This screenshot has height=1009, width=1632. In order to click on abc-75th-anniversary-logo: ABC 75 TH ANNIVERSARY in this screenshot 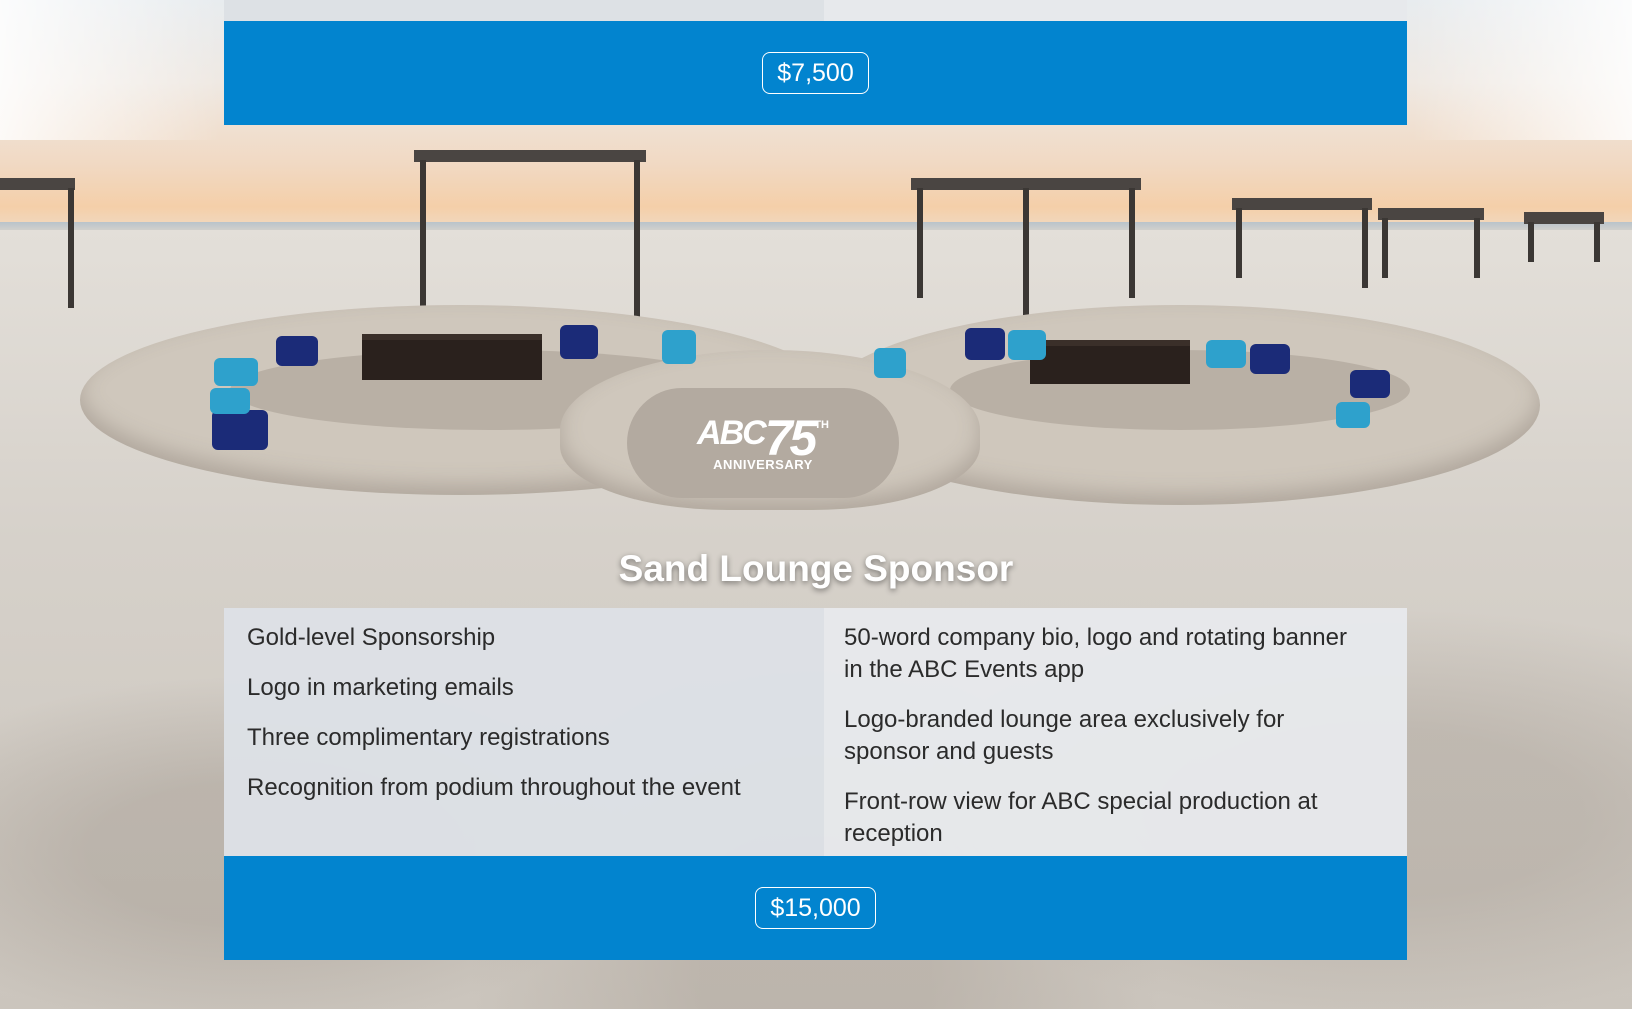, I will do `click(763, 440)`.